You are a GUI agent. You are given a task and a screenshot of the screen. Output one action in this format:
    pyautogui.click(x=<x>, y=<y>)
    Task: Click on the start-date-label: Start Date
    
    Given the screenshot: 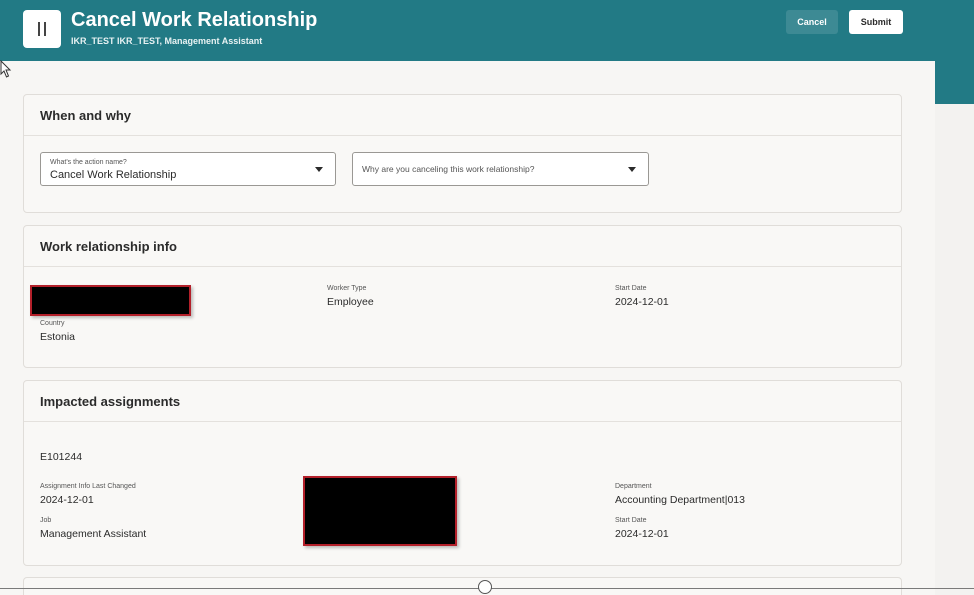 What is the action you would take?
    pyautogui.click(x=631, y=288)
    